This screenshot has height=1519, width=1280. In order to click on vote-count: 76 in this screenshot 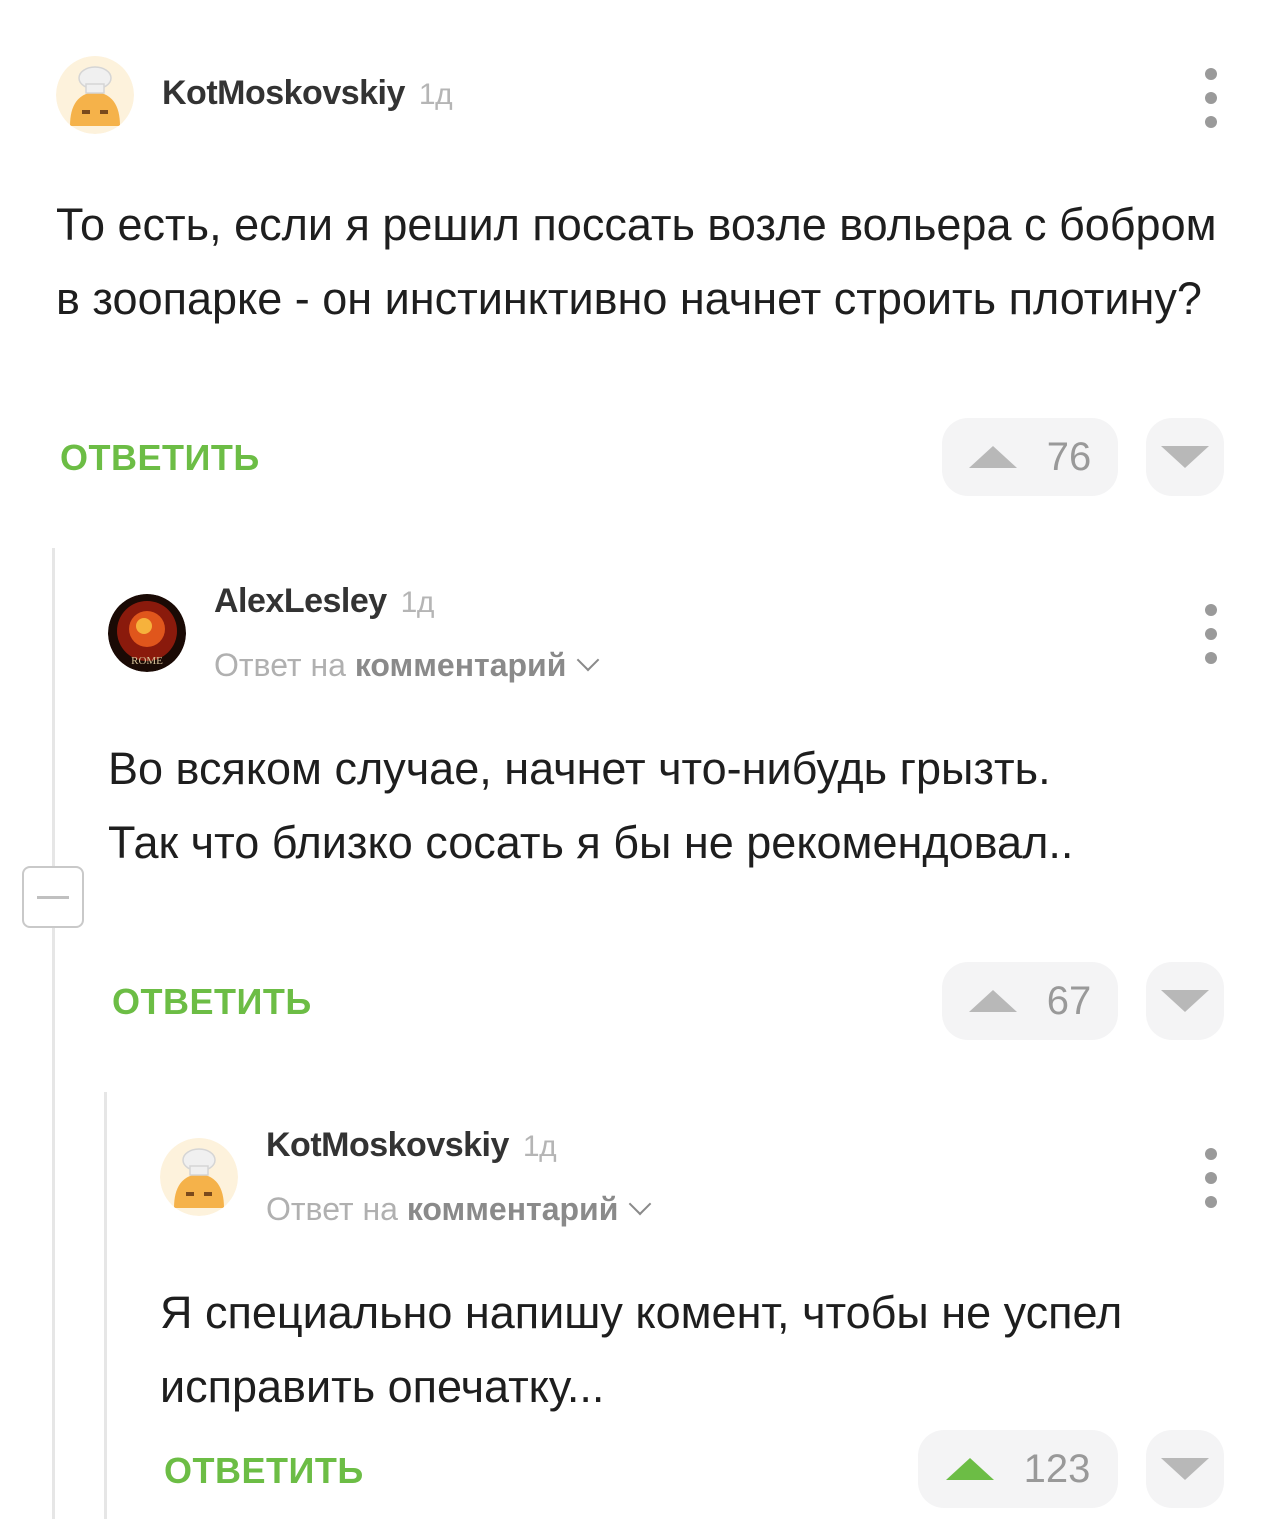, I will do `click(1069, 456)`.